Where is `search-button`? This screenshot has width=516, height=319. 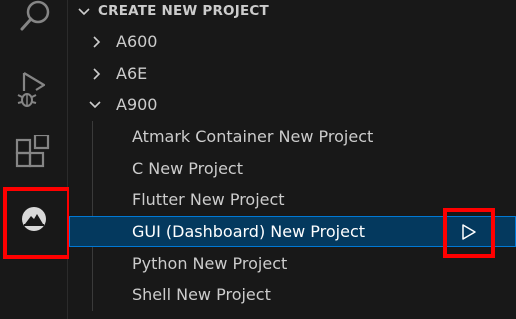
search-button is located at coordinates (34, 24).